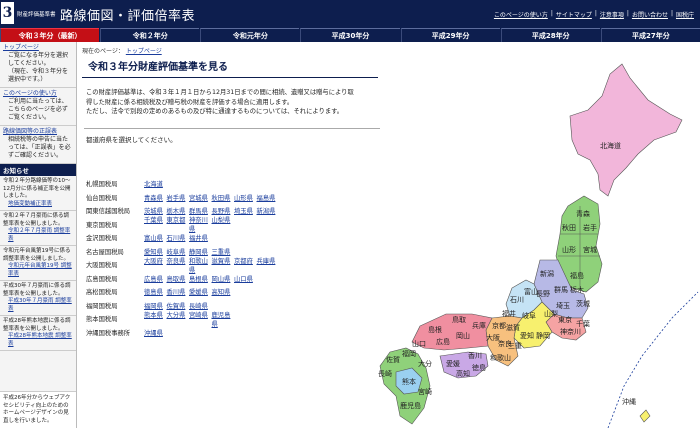 The width and height of the screenshot is (700, 428). What do you see at coordinates (583, 323) in the screenshot?
I see `map-label: 千葉` at bounding box center [583, 323].